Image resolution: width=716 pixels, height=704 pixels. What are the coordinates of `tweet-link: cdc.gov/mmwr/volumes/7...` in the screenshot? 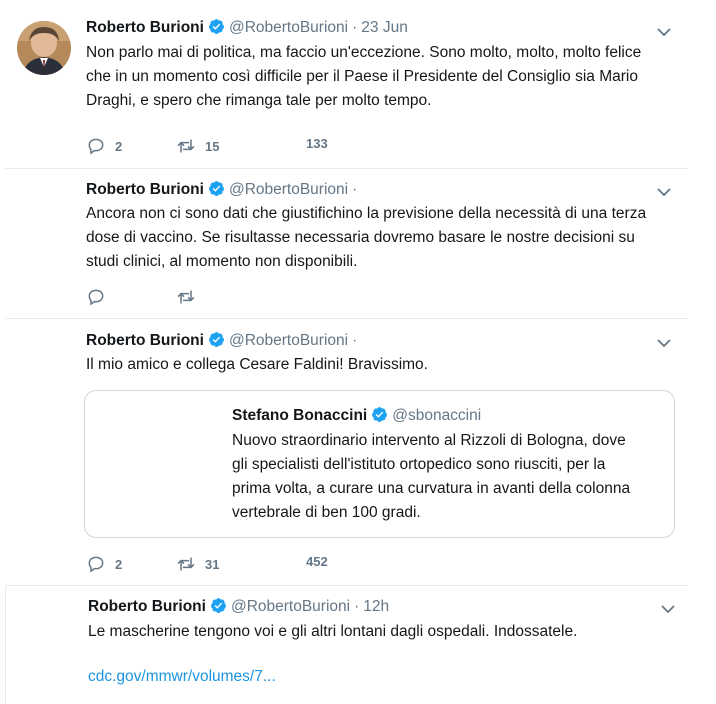 It's located at (182, 677).